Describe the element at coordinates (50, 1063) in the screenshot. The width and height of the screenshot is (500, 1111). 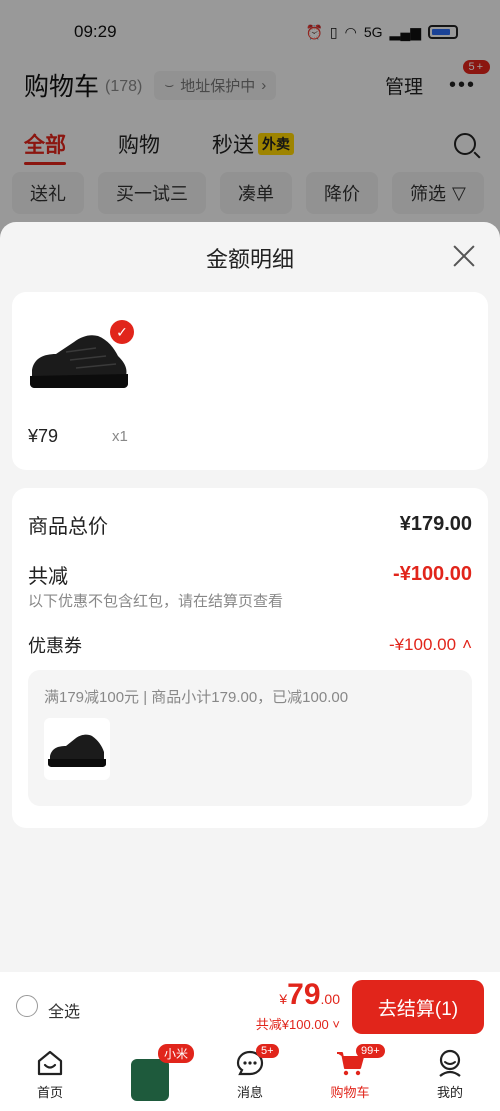
I see `home-icon` at that location.